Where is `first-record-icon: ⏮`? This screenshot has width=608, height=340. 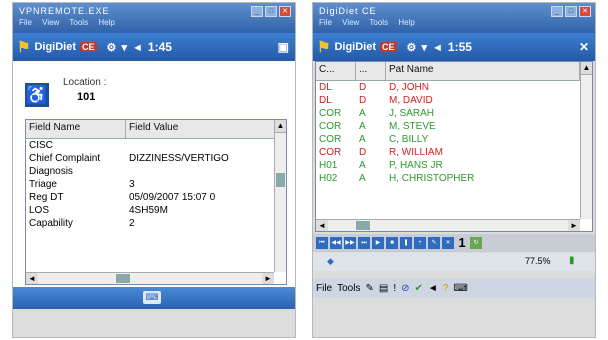
first-record-icon: ⏮ is located at coordinates (322, 243).